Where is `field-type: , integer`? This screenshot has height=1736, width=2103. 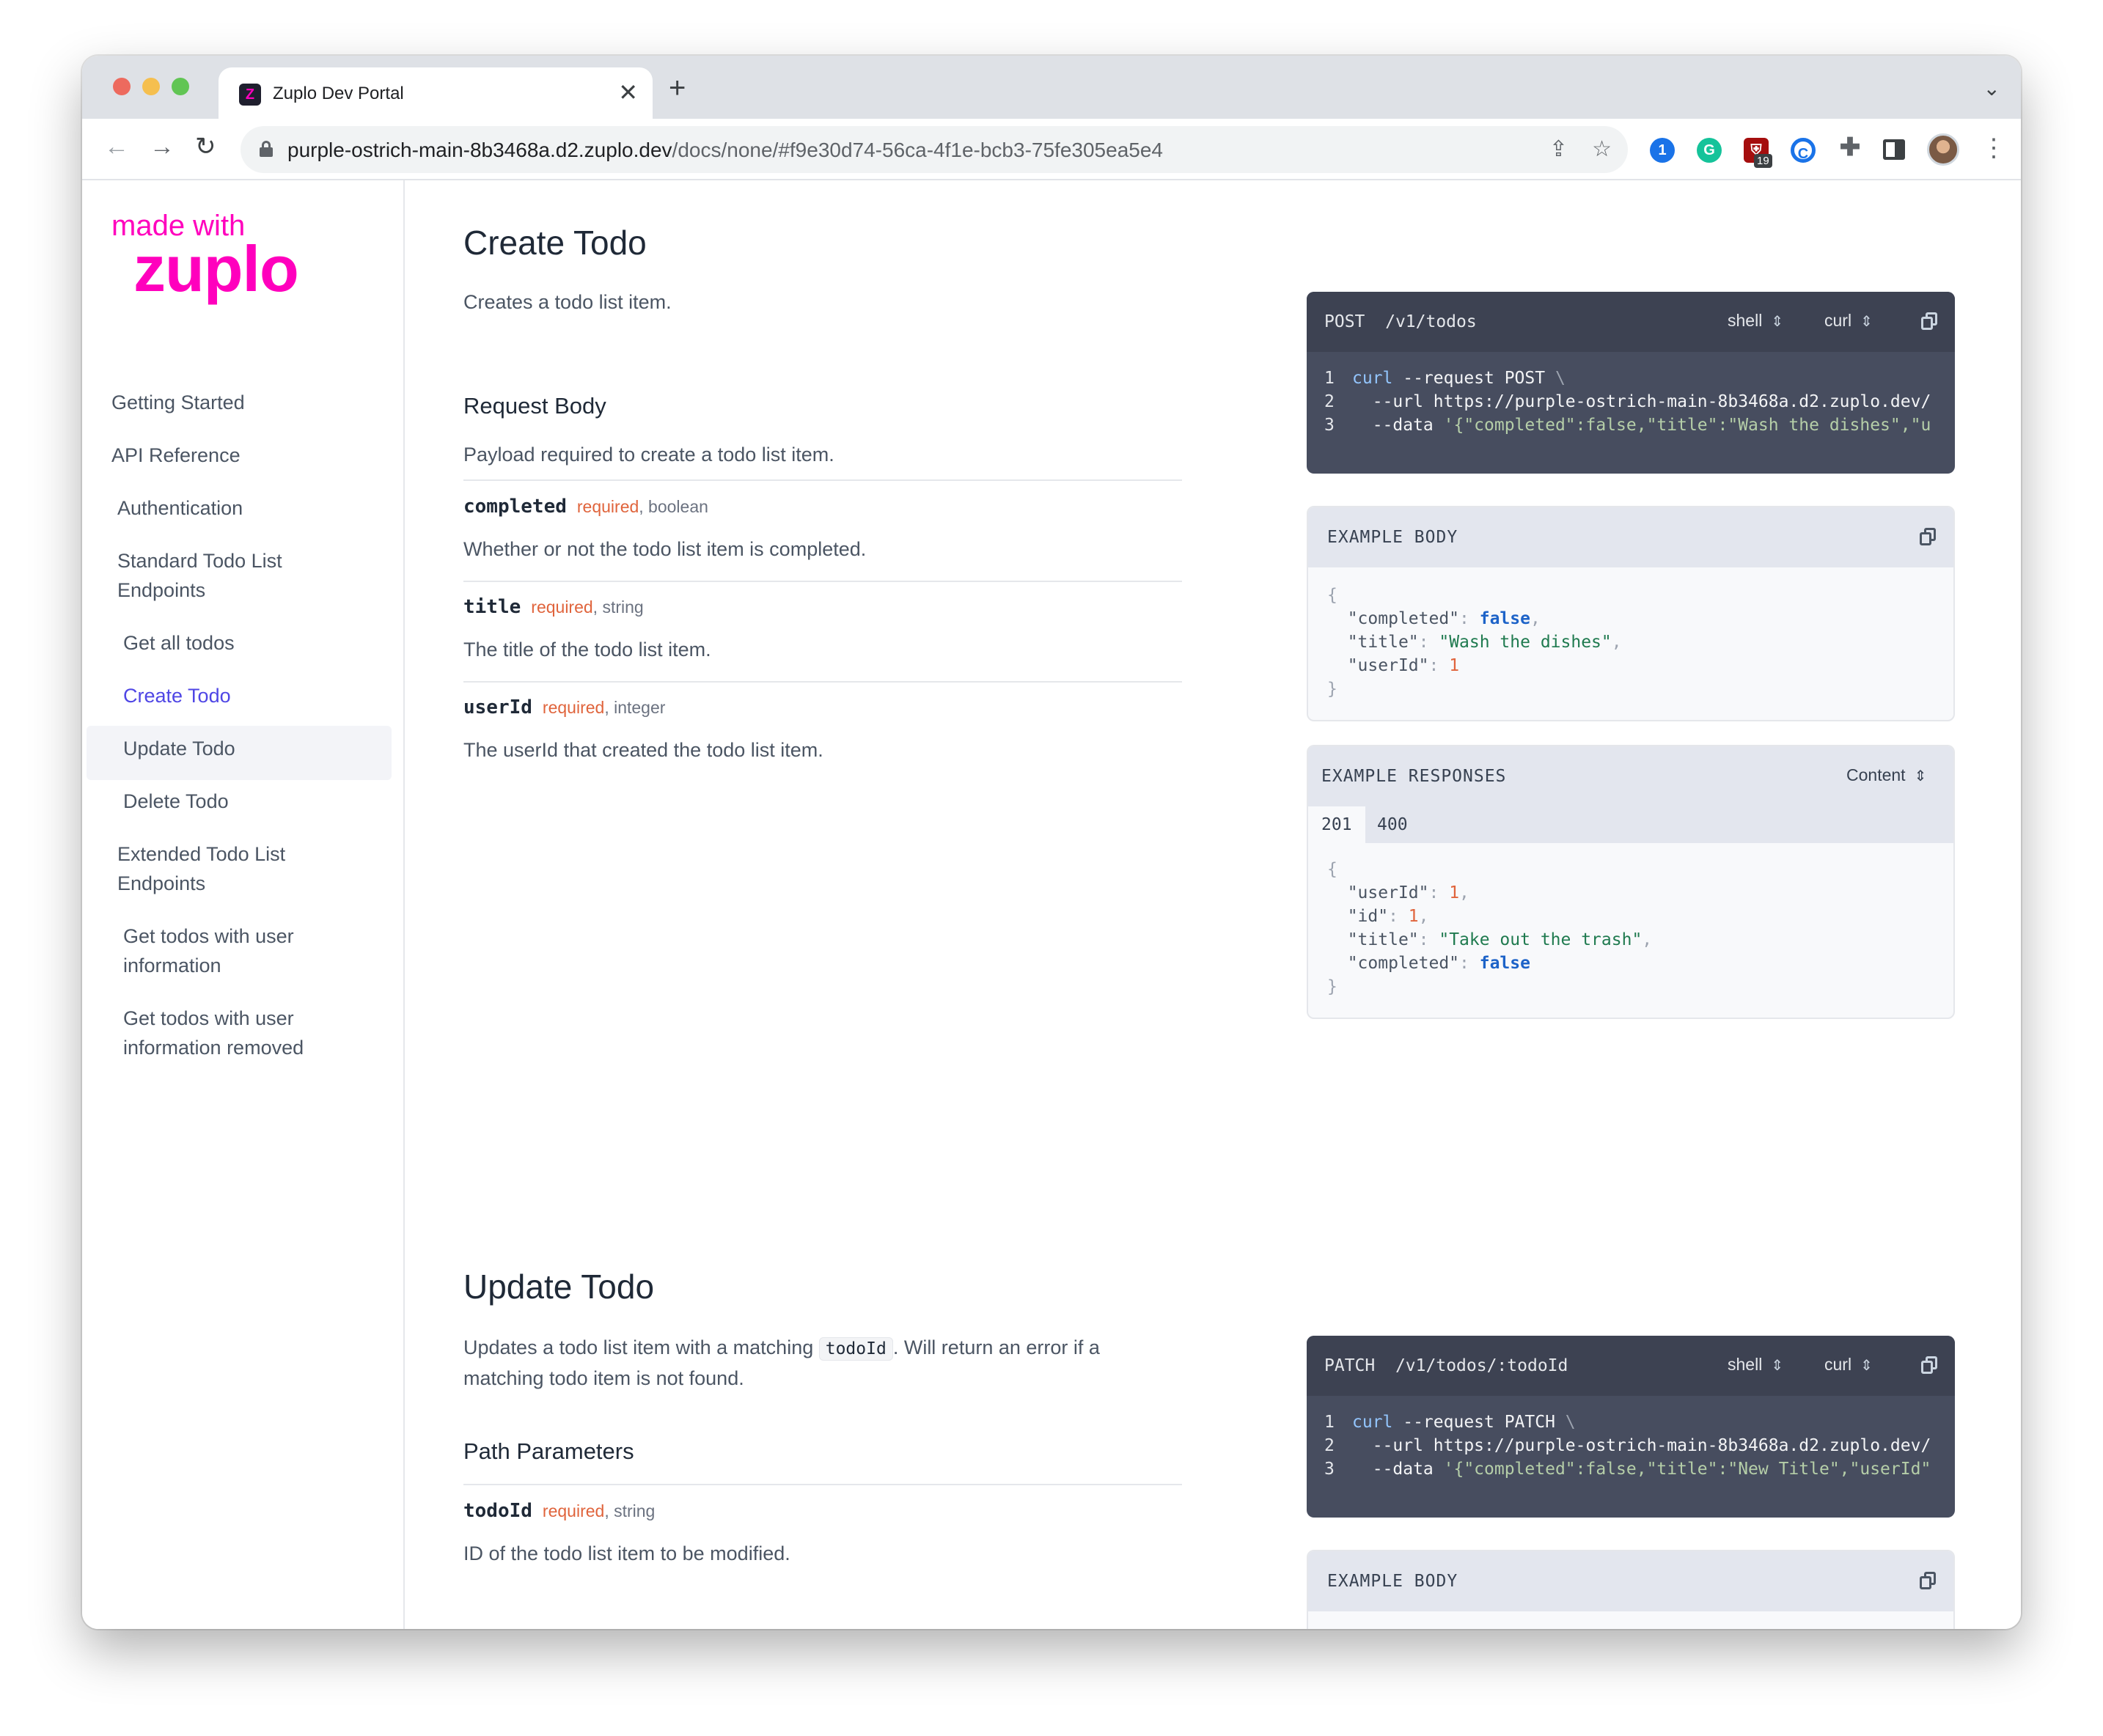
field-type: , integer is located at coordinates (635, 708).